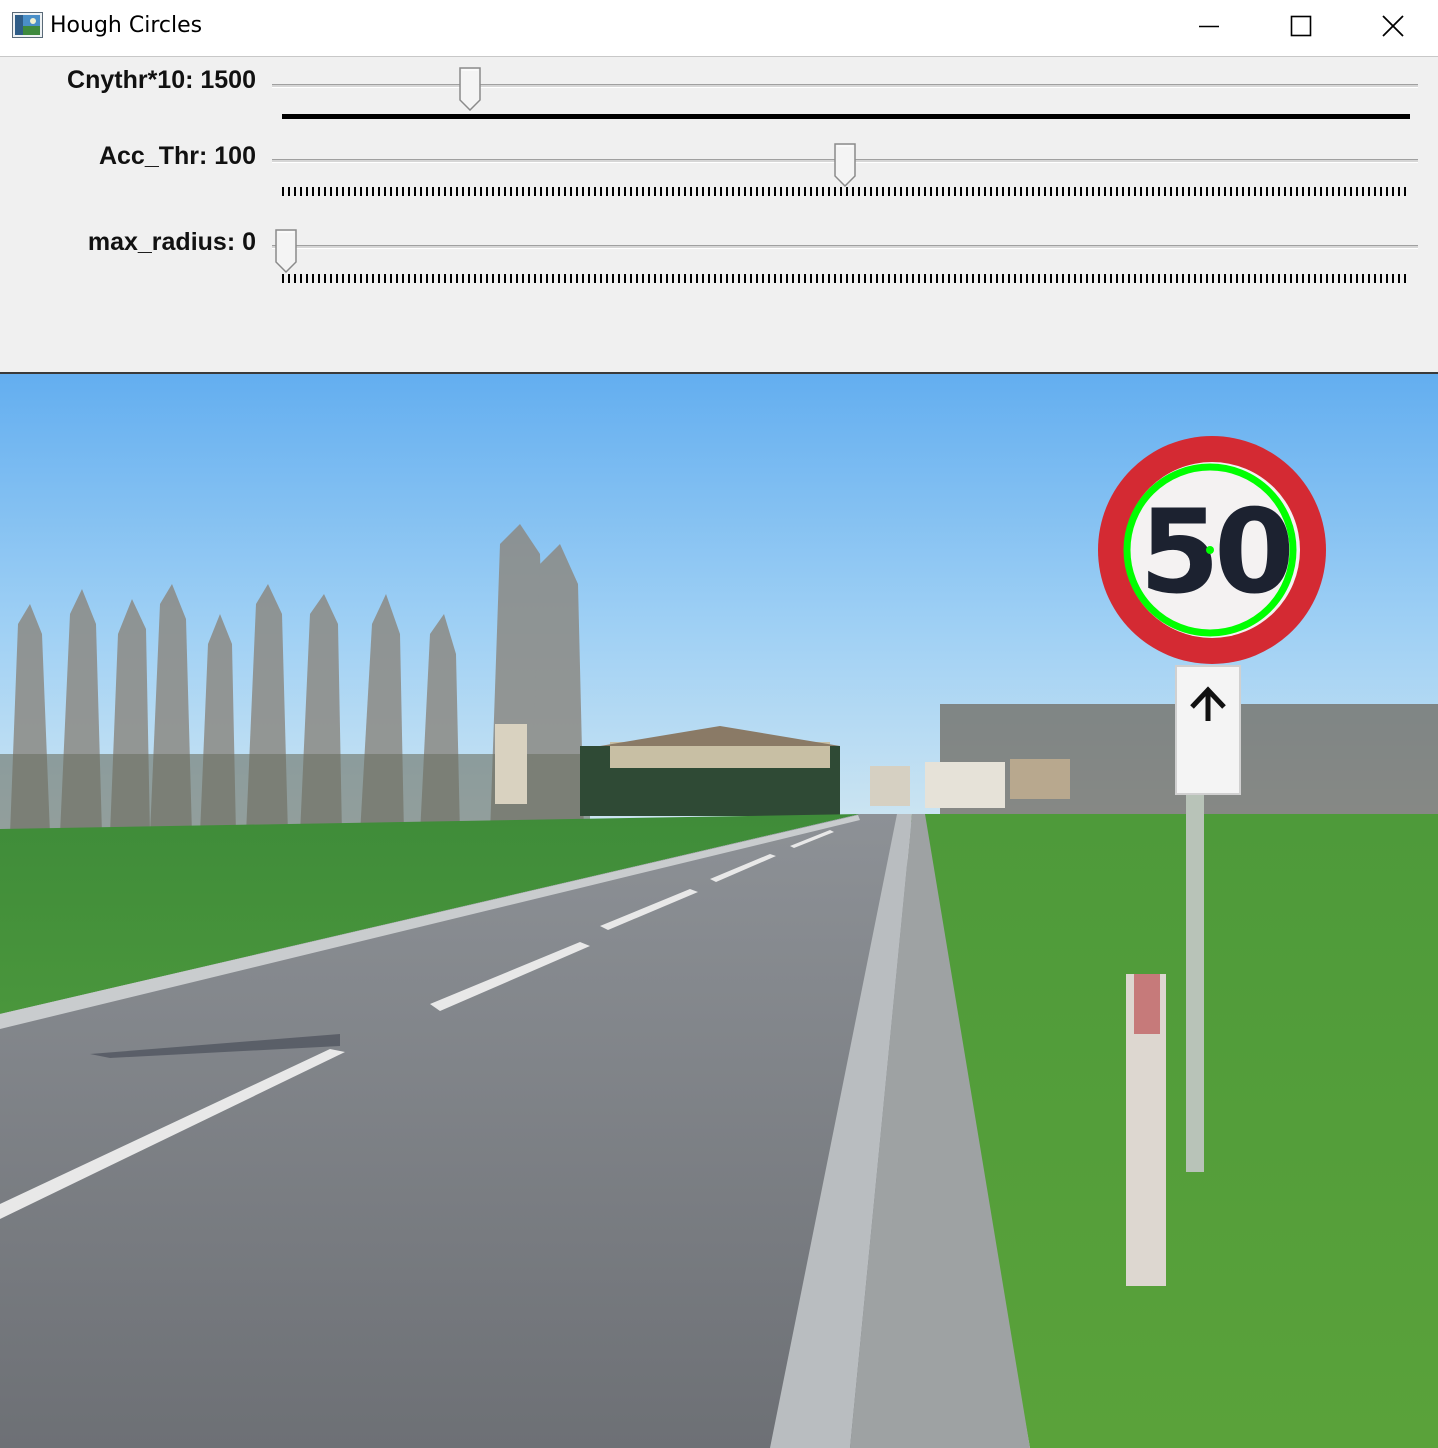 This screenshot has height=1448, width=1438. Describe the element at coordinates (27, 25) in the screenshot. I see `app-icon` at that location.